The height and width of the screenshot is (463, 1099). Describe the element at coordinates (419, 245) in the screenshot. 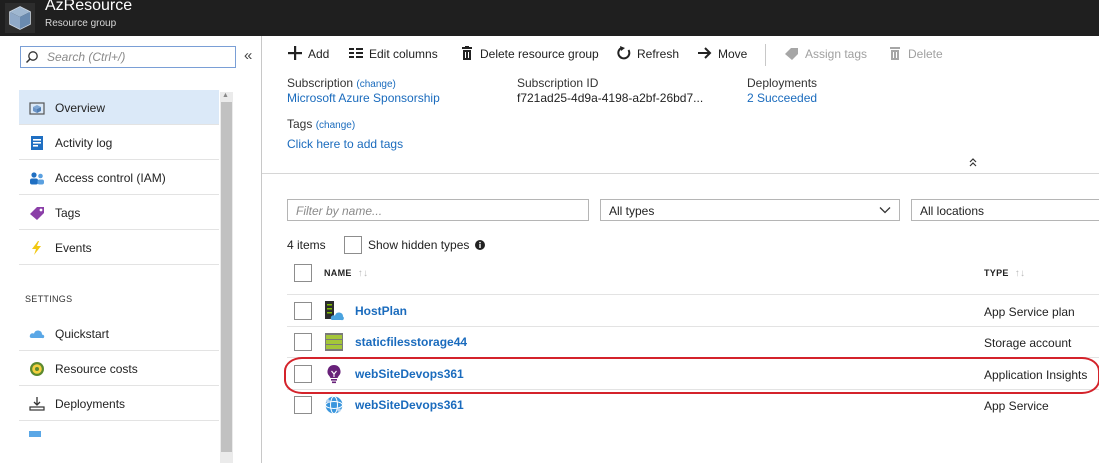

I see `show-hidden-types-label: Show hidden types` at that location.